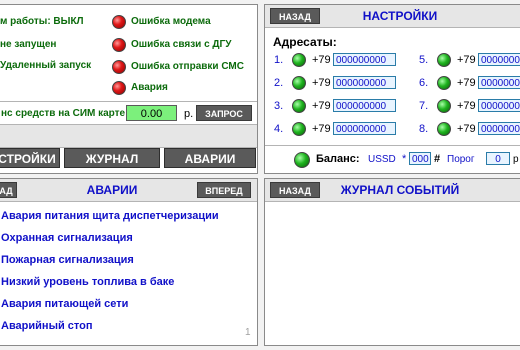 The width and height of the screenshot is (520, 350). Describe the element at coordinates (171, 21) in the screenshot. I see `modem-error-label: Ошибка модема` at that location.